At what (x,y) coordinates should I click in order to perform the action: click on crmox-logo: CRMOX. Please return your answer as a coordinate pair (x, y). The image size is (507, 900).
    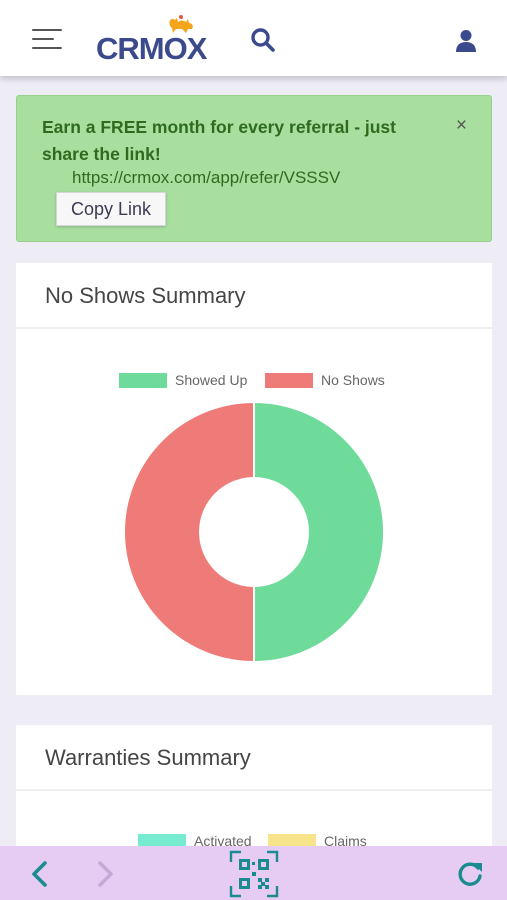
    Looking at the image, I should click on (157, 39).